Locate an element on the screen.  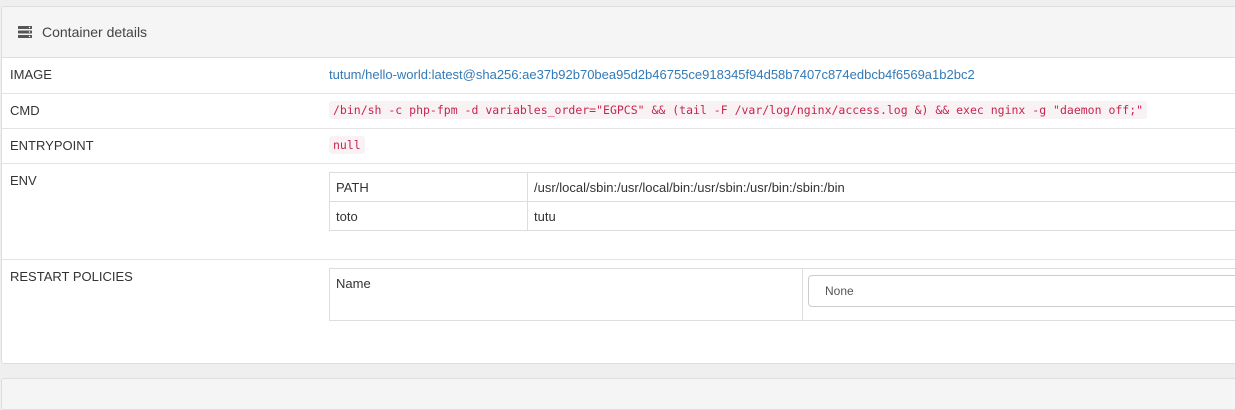
image-label: IMAGE is located at coordinates (31, 74).